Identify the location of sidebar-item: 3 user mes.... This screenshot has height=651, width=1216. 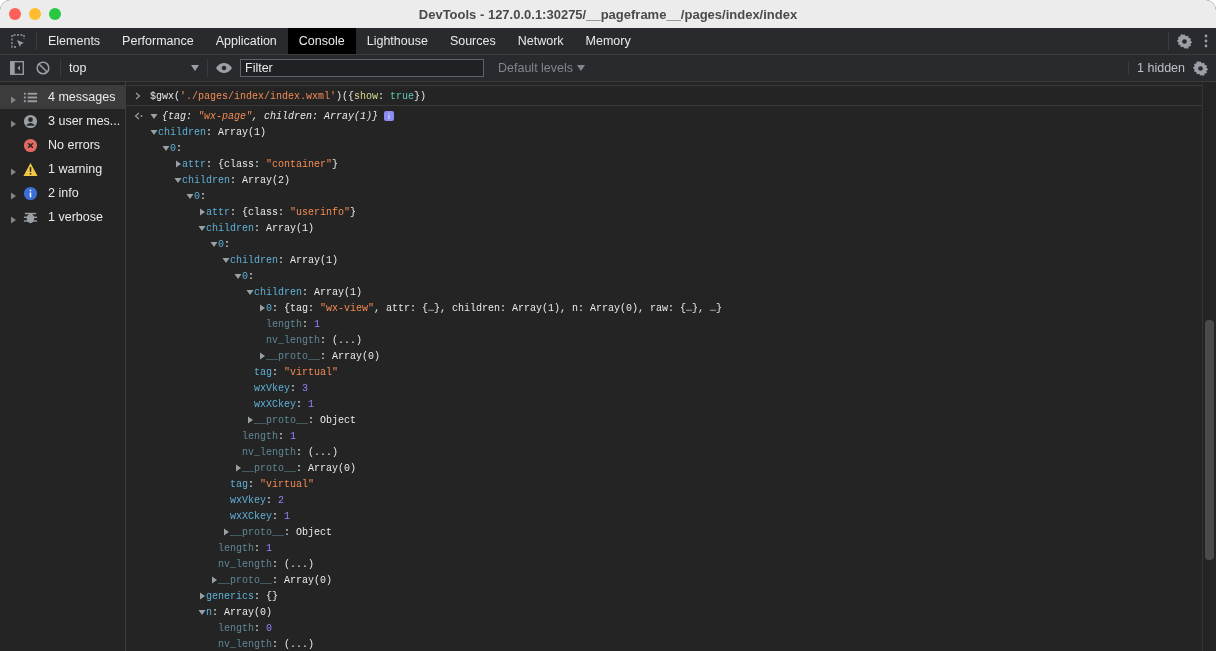
(62, 121).